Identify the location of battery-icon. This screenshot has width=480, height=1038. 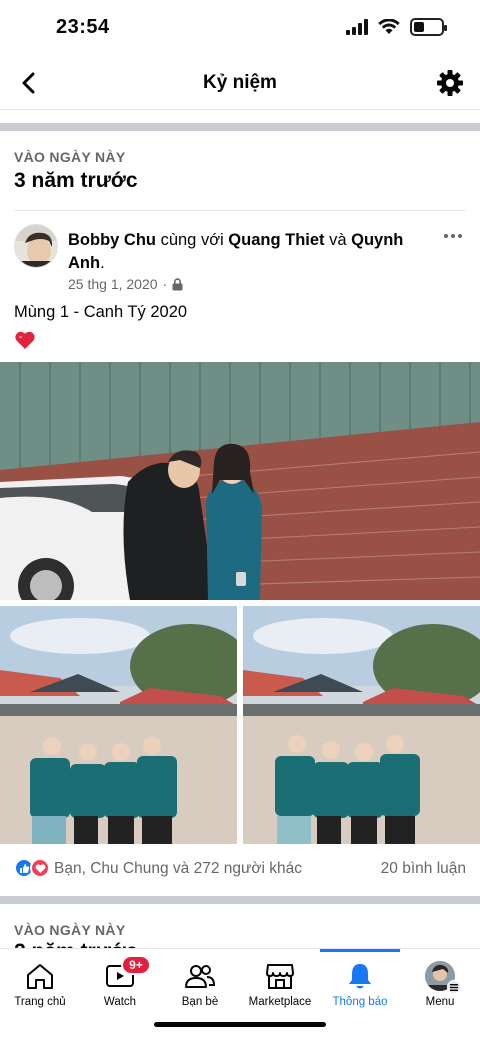
(428, 27).